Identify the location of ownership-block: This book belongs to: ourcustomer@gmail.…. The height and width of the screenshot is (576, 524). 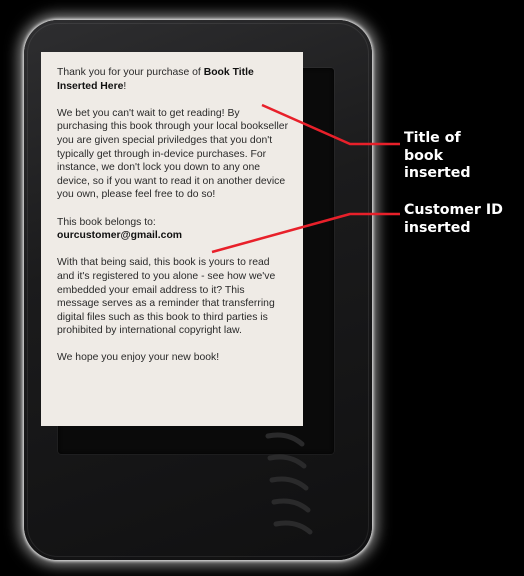
(173, 229).